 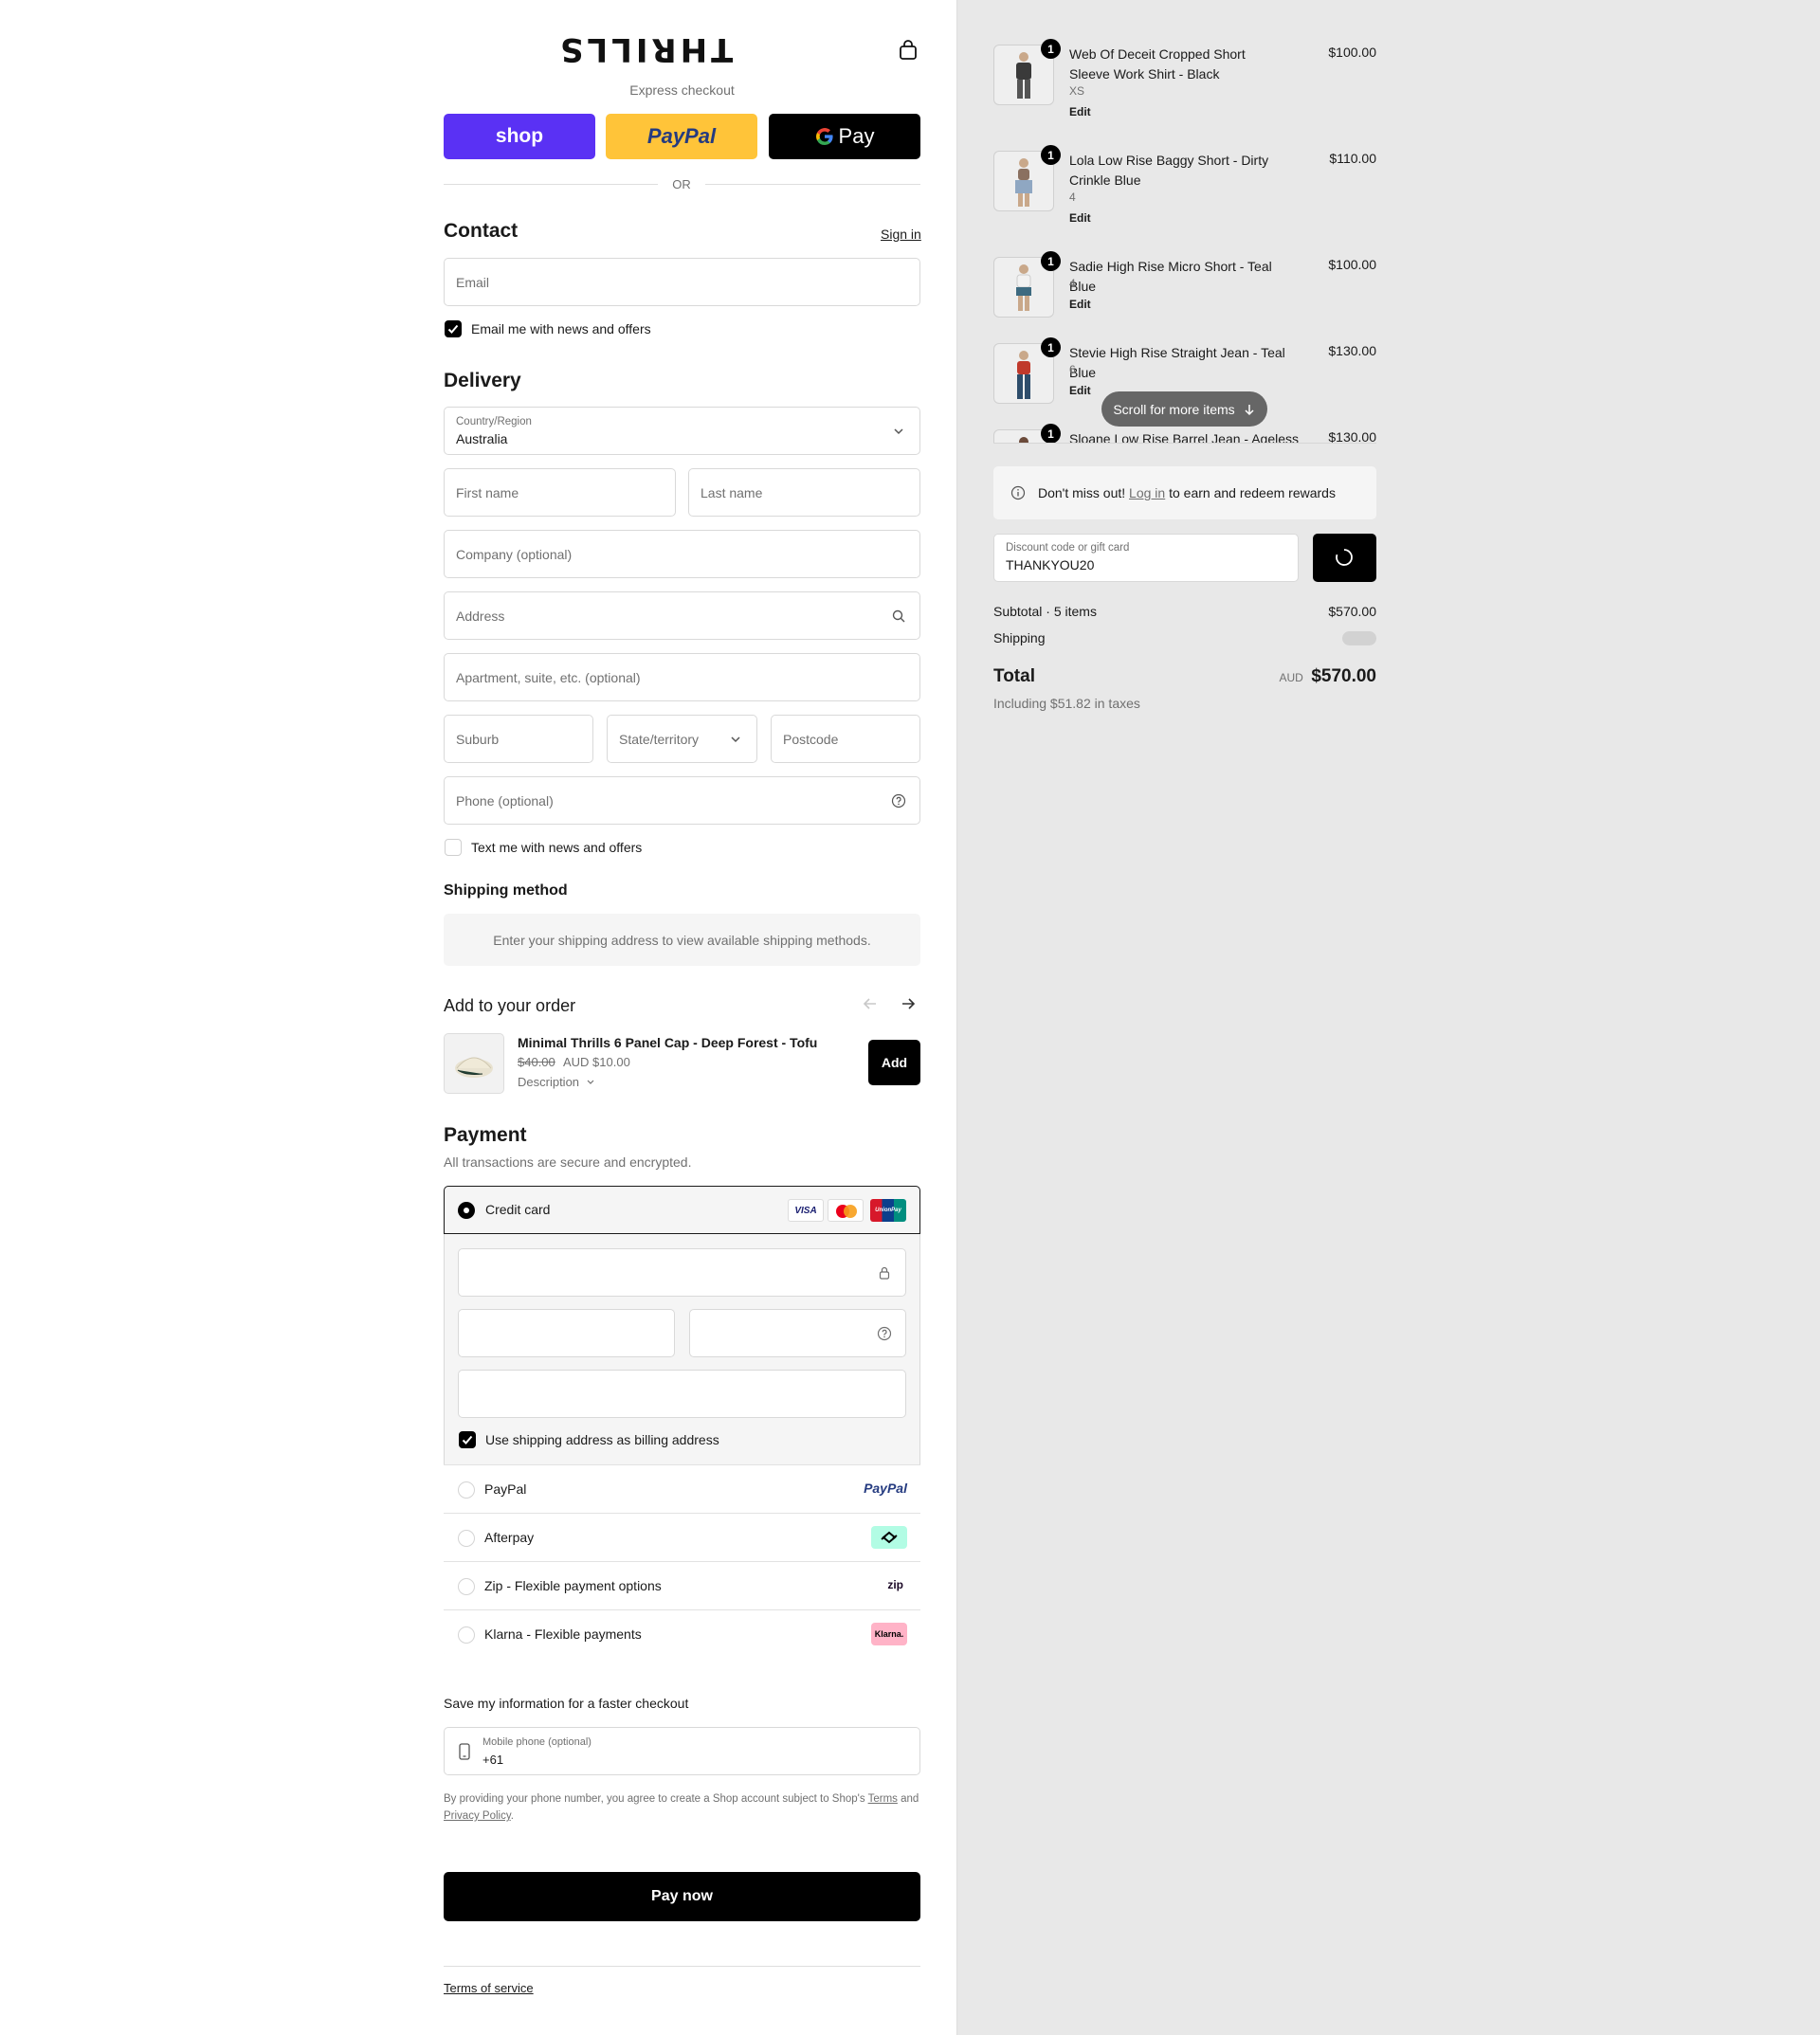 What do you see at coordinates (682, 1751) in the screenshot?
I see `mobile-phone-field: Mobile phone (optional) +61` at bounding box center [682, 1751].